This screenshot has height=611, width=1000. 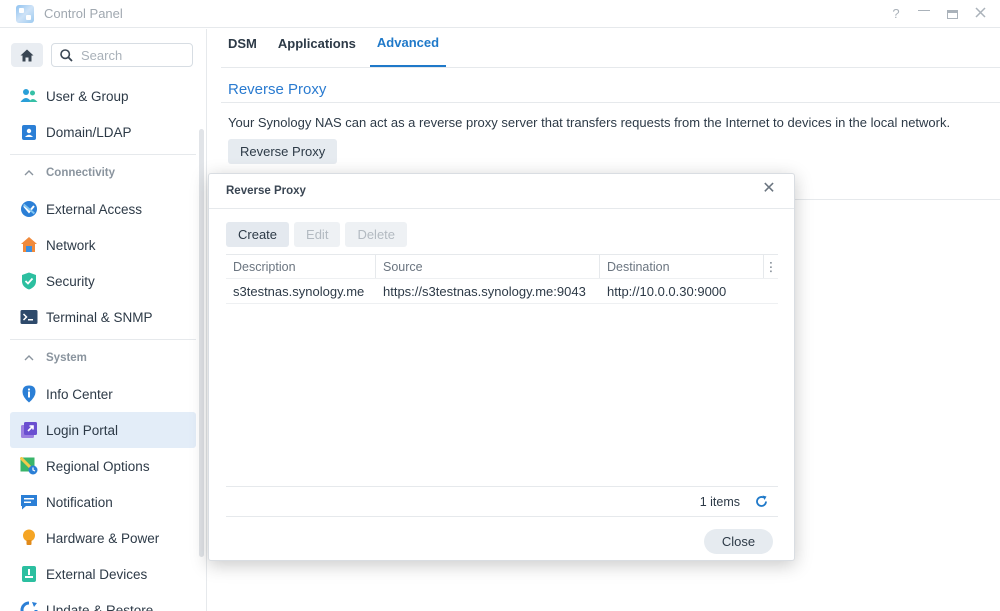 What do you see at coordinates (29, 394) in the screenshot?
I see `info-icon` at bounding box center [29, 394].